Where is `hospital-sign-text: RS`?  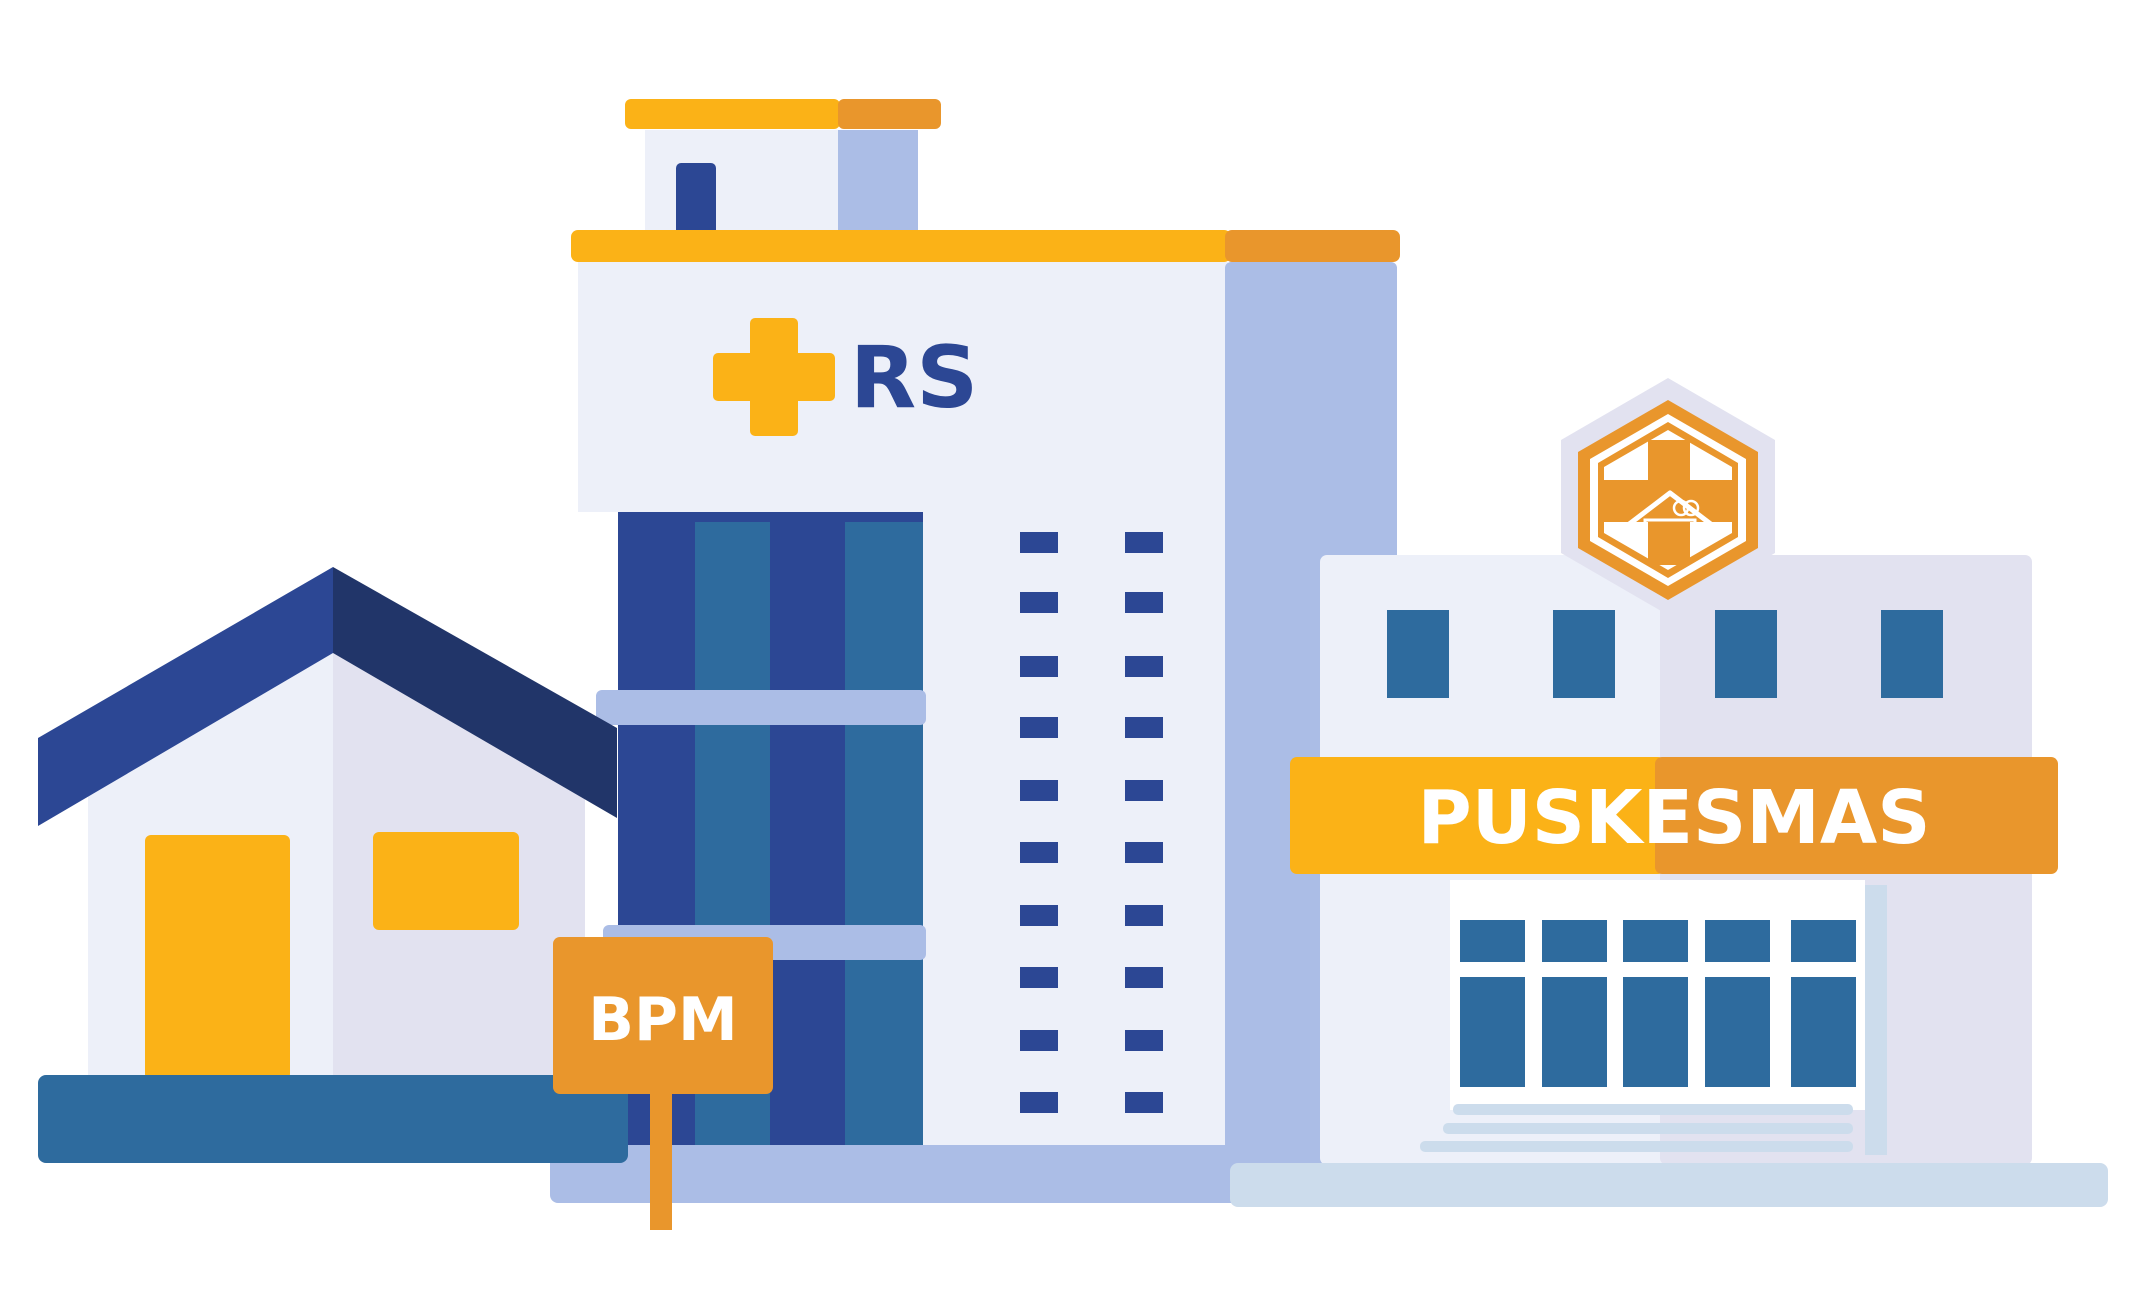
hospital-sign-text: RS is located at coordinates (914, 378).